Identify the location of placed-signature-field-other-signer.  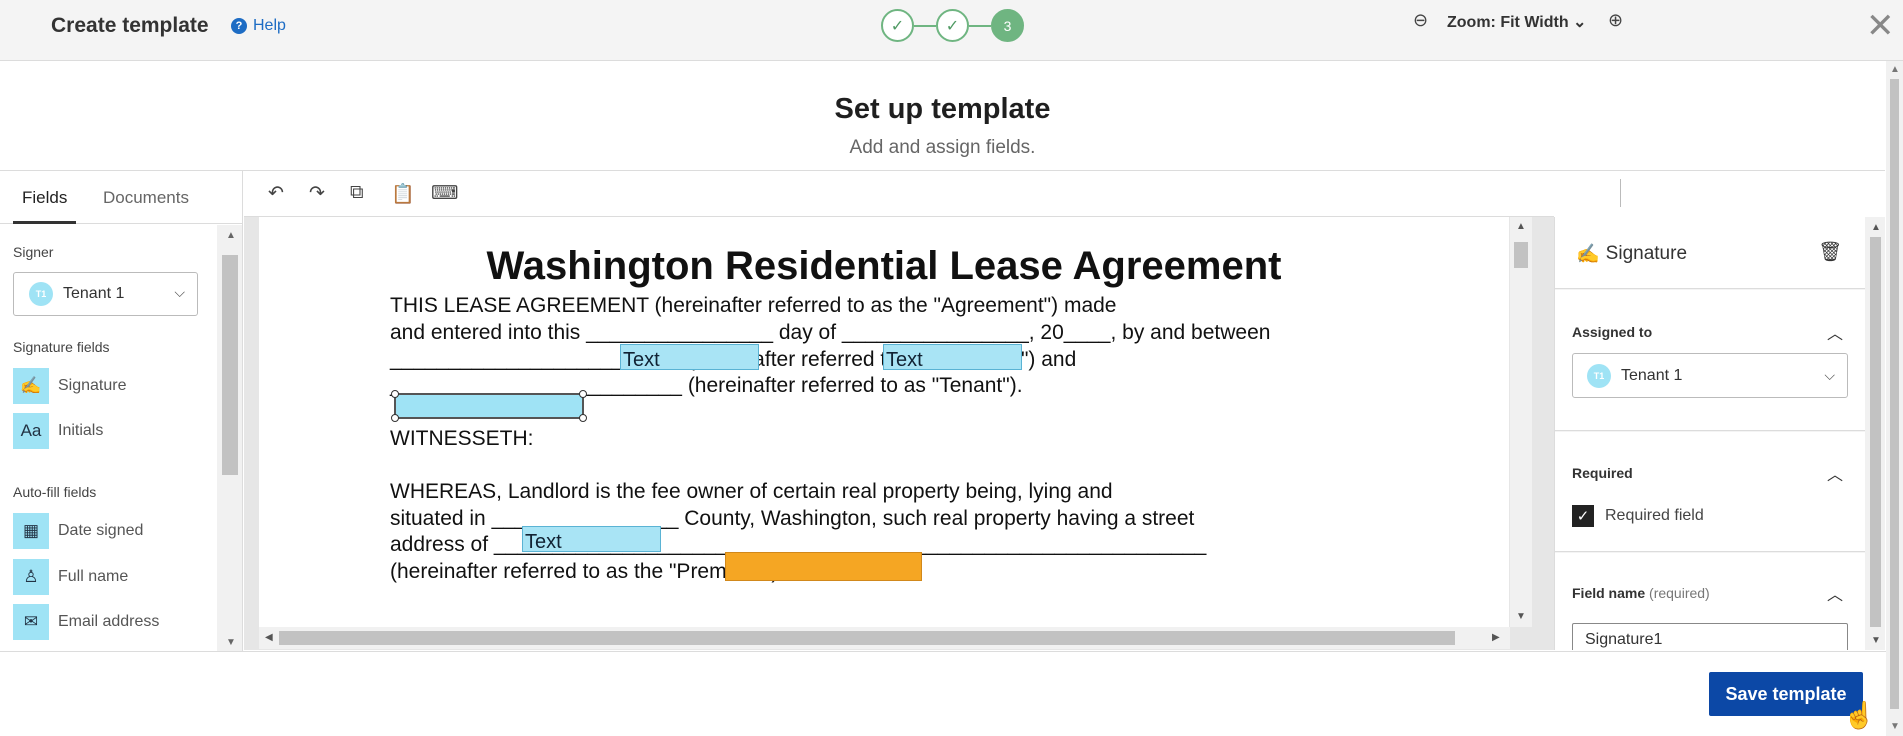
(823, 566).